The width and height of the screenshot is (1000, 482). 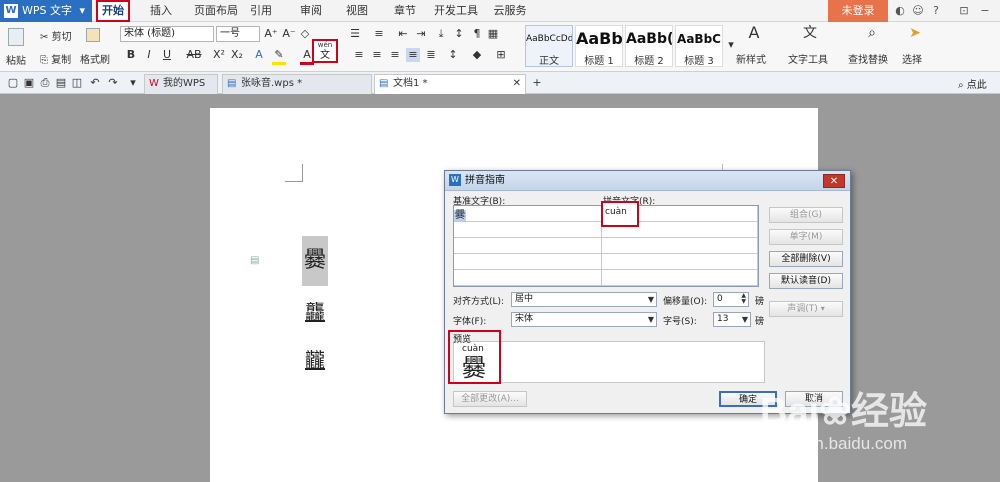 I want to click on align-justify-icon: ≡, so click(x=413, y=55).